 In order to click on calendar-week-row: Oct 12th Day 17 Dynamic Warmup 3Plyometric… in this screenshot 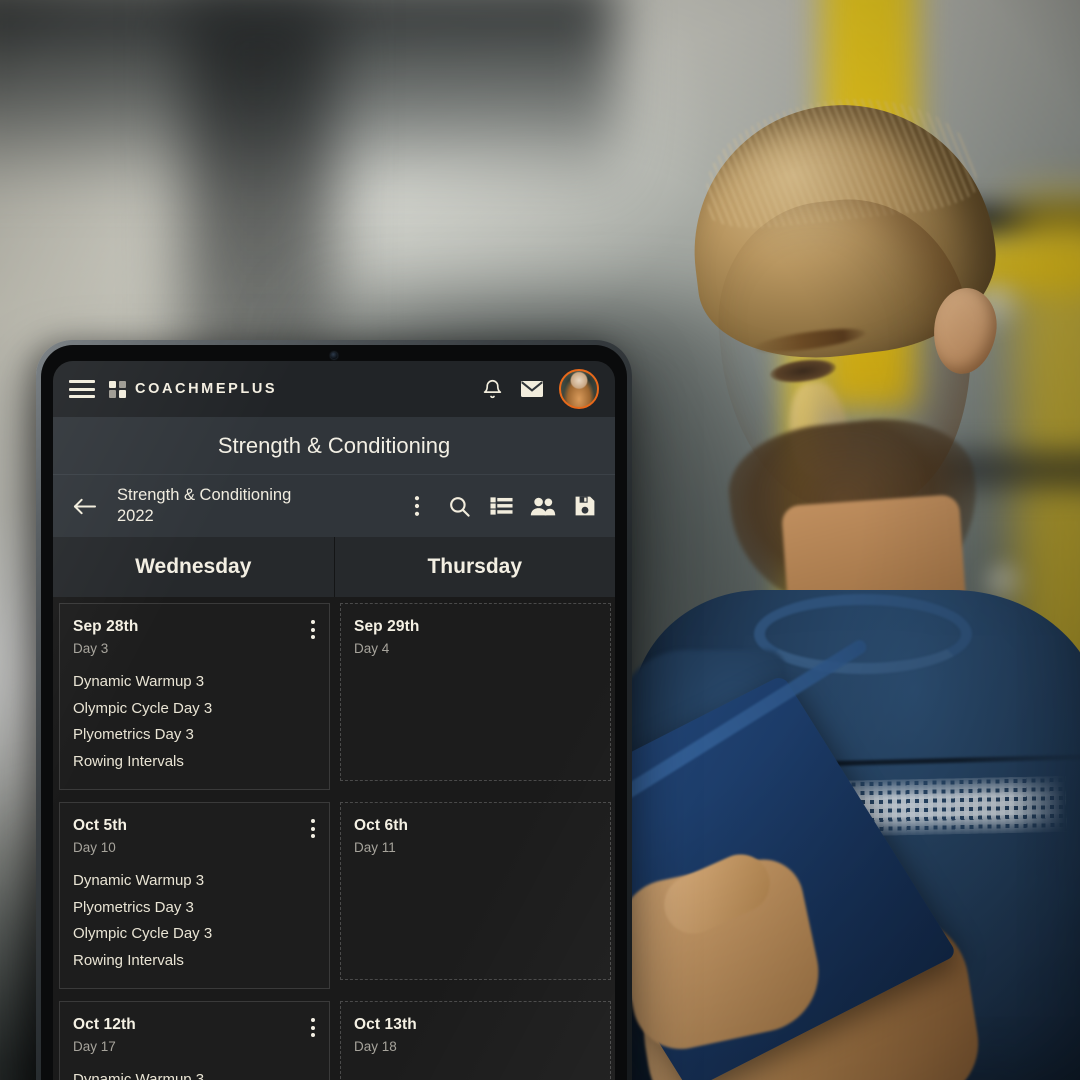, I will do `click(334, 1037)`.